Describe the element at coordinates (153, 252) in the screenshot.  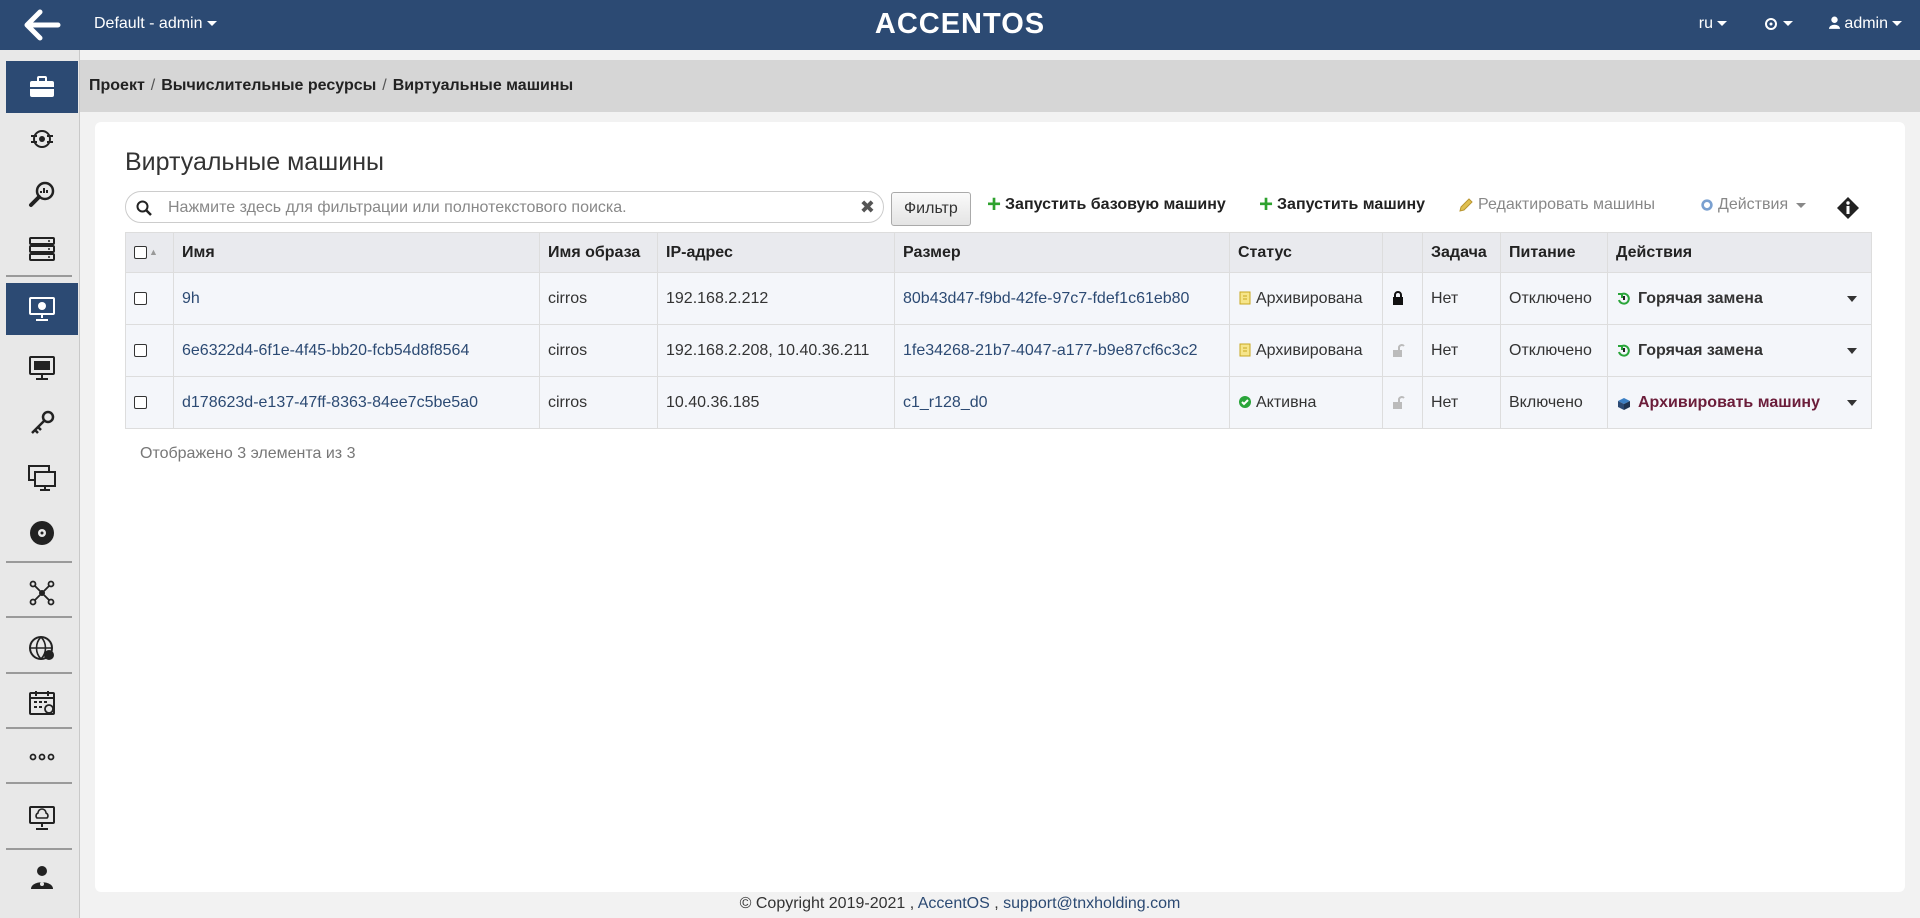
I see `sort-up-icon: ▲` at that location.